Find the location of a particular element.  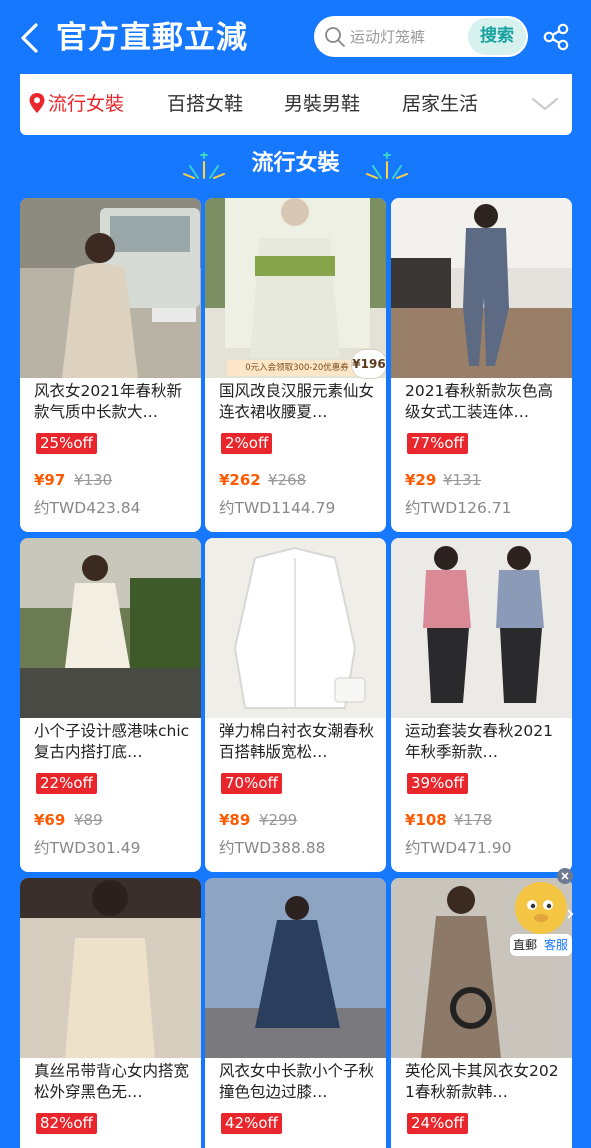

current-price: ¥262 is located at coordinates (240, 480).